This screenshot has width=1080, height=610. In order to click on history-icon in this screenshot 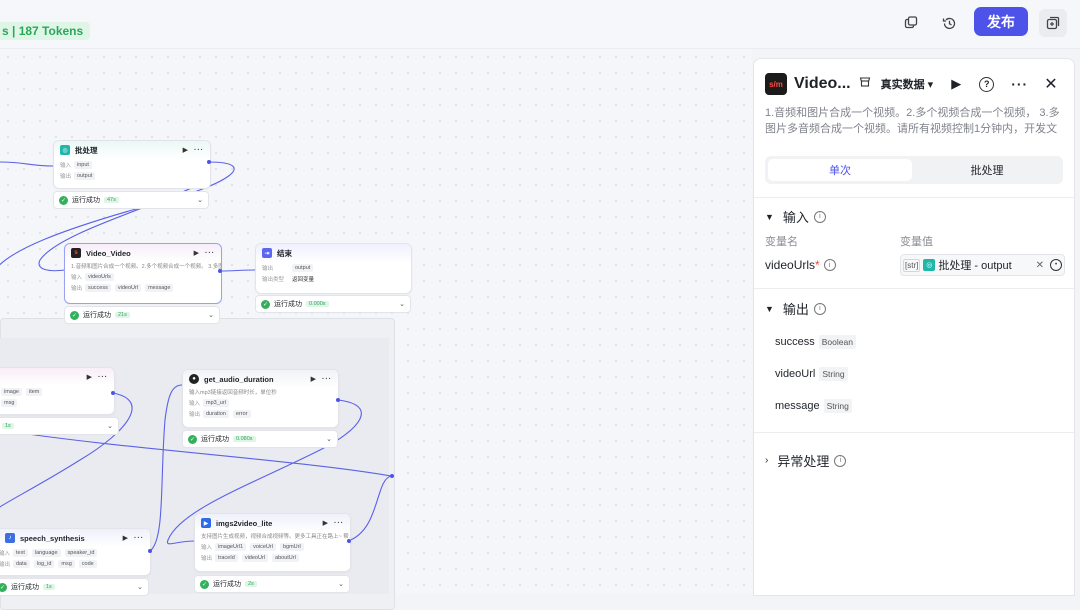, I will do `click(949, 23)`.